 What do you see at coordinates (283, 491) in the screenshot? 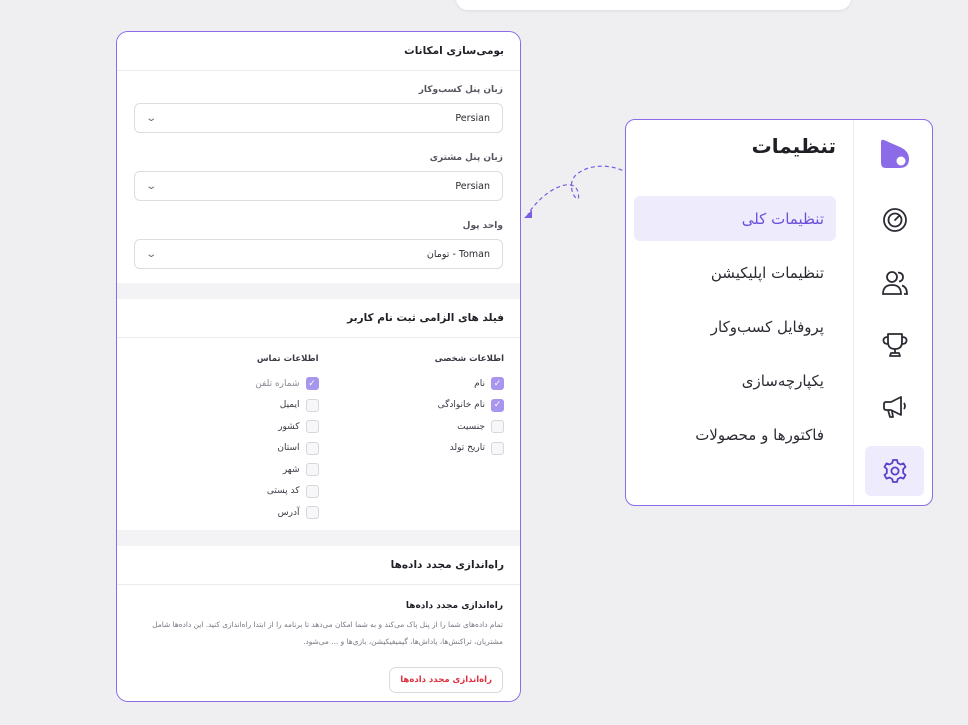
I see `checkbox-label: کد پستی` at bounding box center [283, 491].